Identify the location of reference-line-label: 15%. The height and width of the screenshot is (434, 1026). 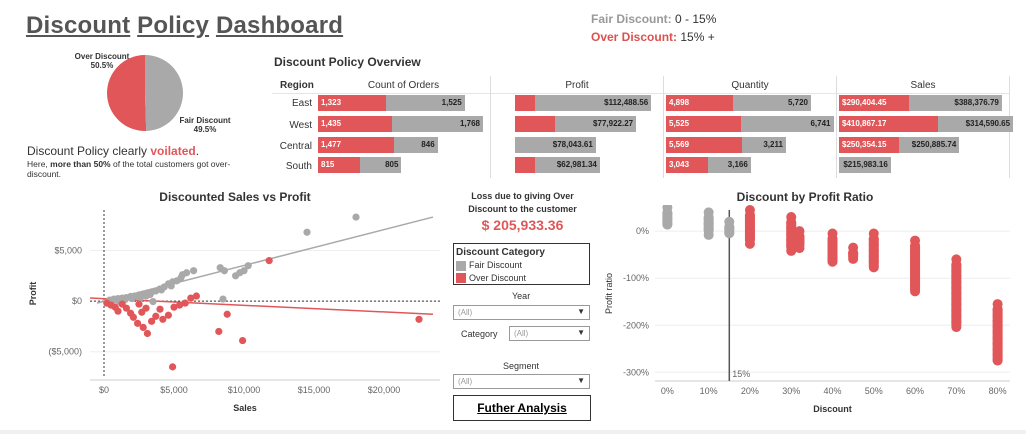
(741, 374).